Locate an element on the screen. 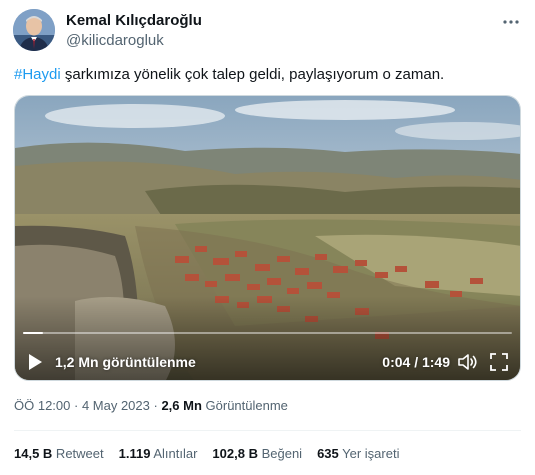 This screenshot has width=535, height=475. play-icon is located at coordinates (35, 362).